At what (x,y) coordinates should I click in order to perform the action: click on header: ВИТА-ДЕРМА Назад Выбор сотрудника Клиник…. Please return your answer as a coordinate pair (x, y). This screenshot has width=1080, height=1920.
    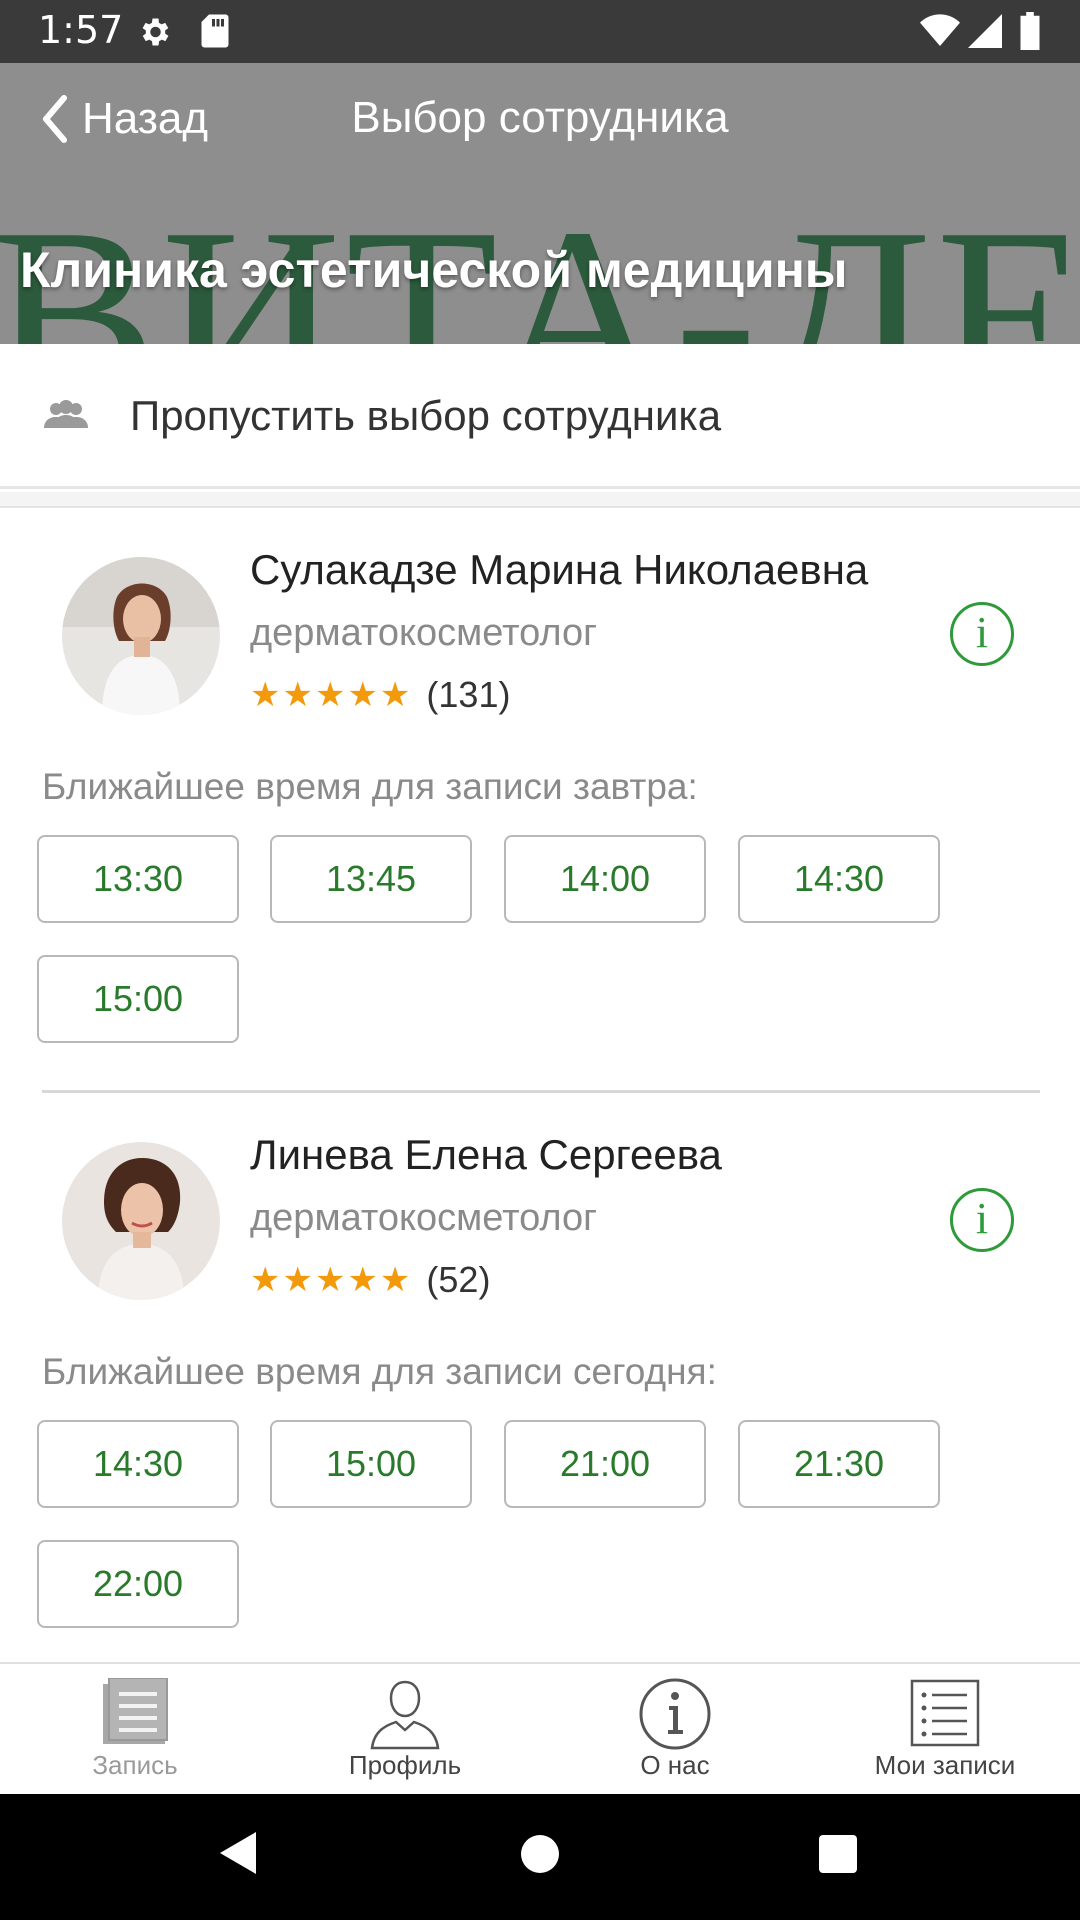
    Looking at the image, I should click on (540, 203).